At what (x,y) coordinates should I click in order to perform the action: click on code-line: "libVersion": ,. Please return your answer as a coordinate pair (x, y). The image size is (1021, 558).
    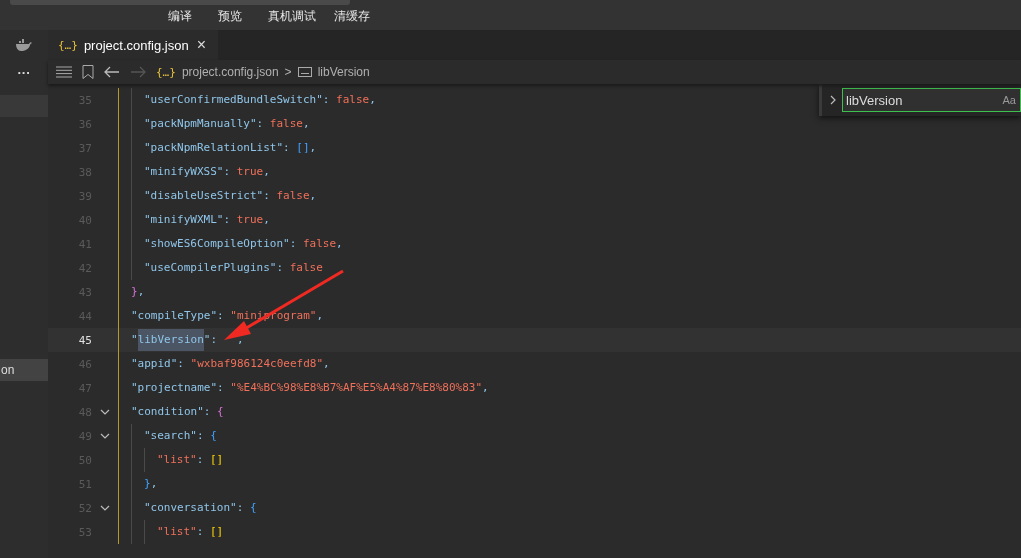
    Looking at the image, I should click on (187, 340).